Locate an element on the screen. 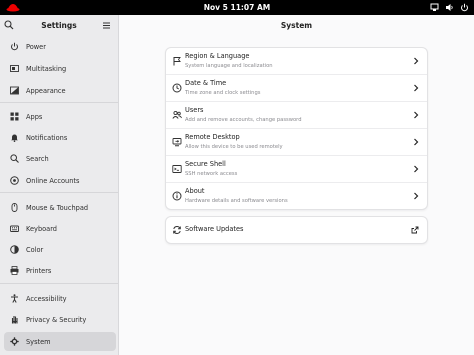 This screenshot has height=355, width=474. top-bar: Nov 5 11:07 AM is located at coordinates (237, 7).